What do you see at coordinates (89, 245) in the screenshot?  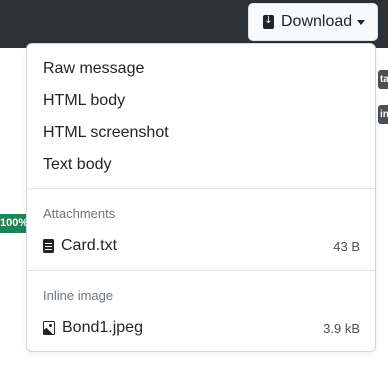 I see `attachment-name: Card.txt` at bounding box center [89, 245].